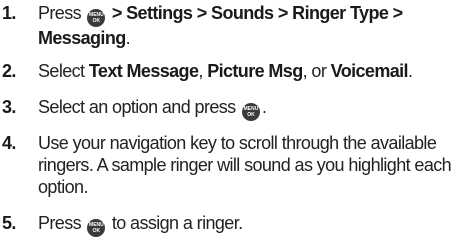 The image size is (475, 243). I want to click on option-picture-msg: Picture Msg, so click(255, 71).